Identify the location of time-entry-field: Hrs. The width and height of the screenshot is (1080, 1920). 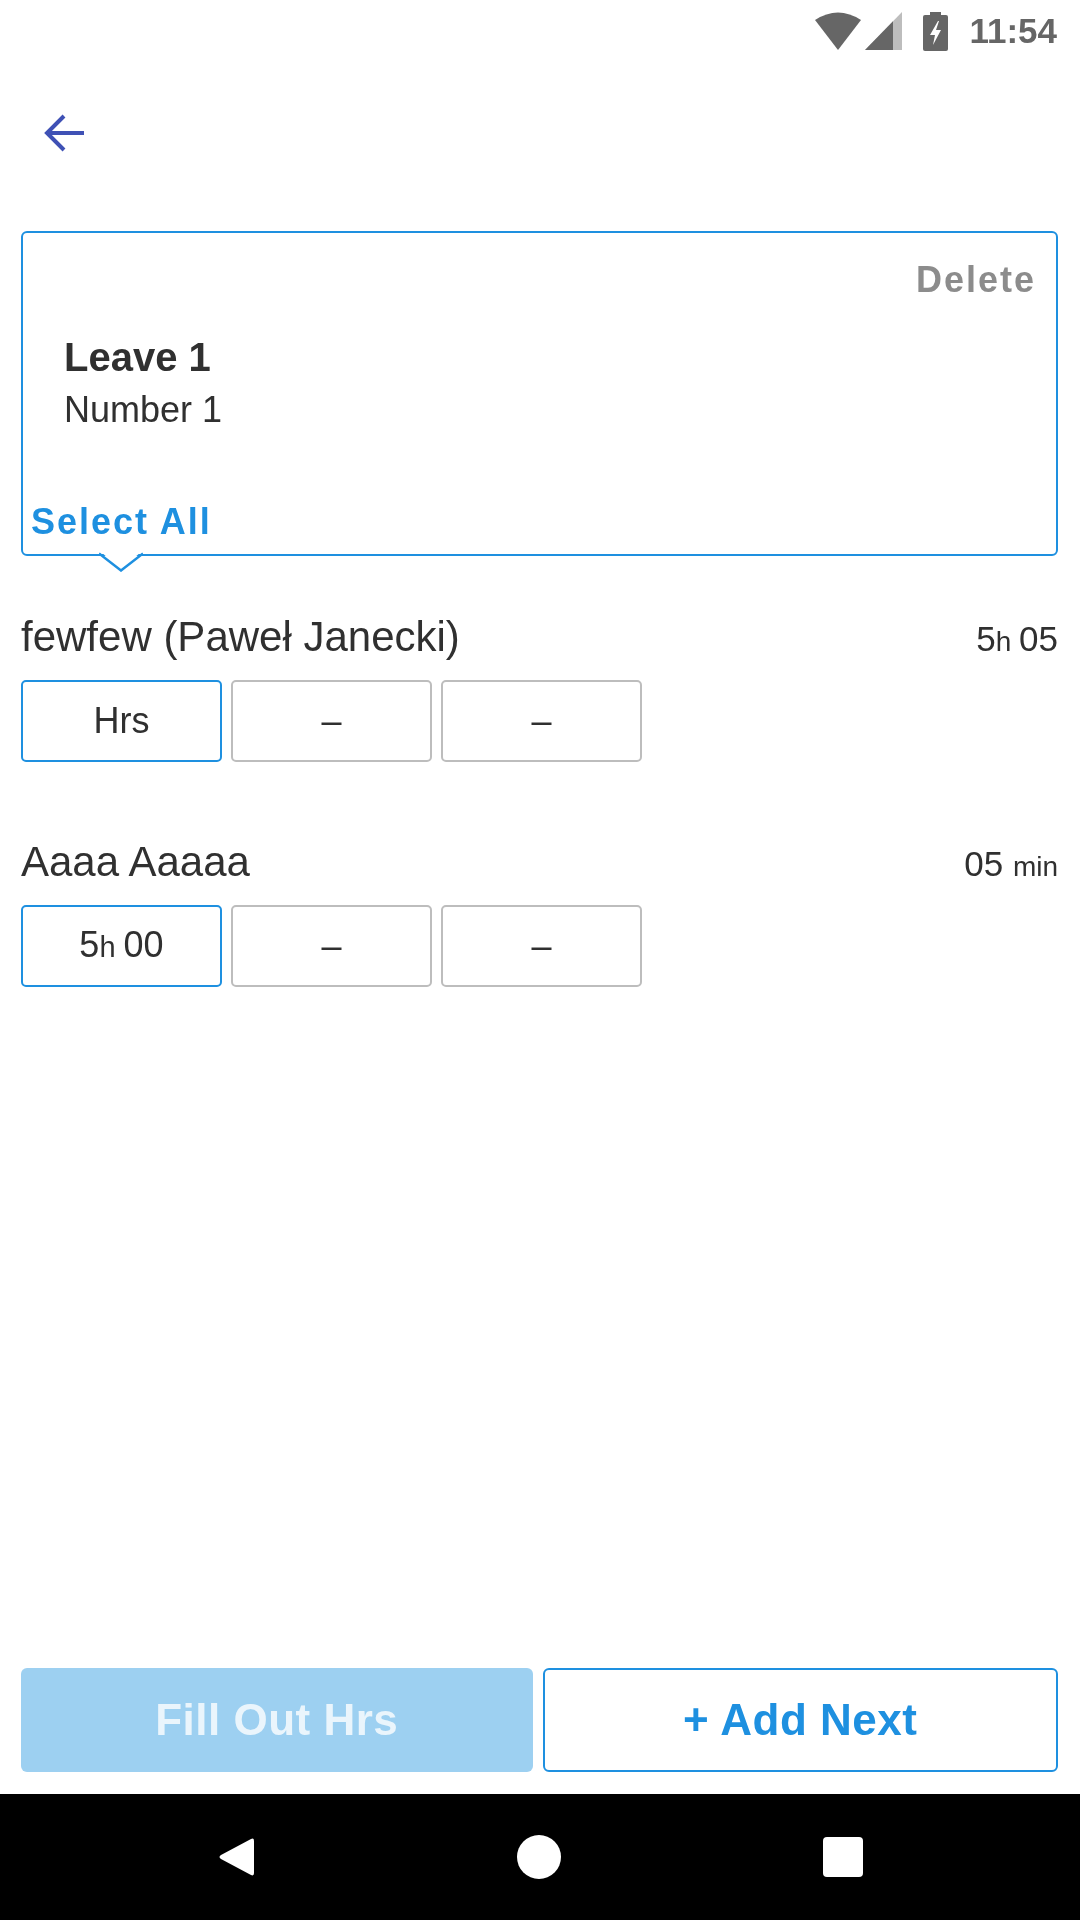
(121, 721).